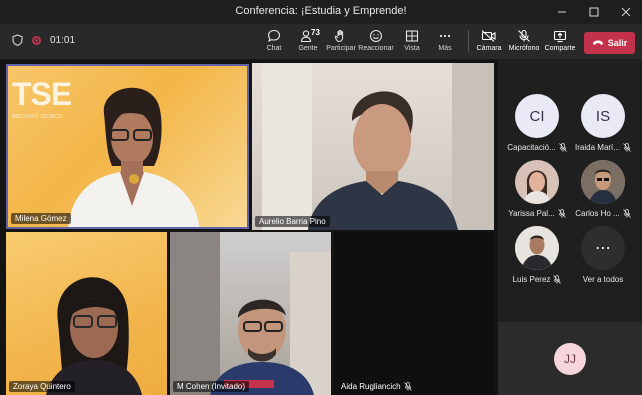 The image size is (642, 395). What do you see at coordinates (63, 40) in the screenshot?
I see `meeting-timer: 01:01` at bounding box center [63, 40].